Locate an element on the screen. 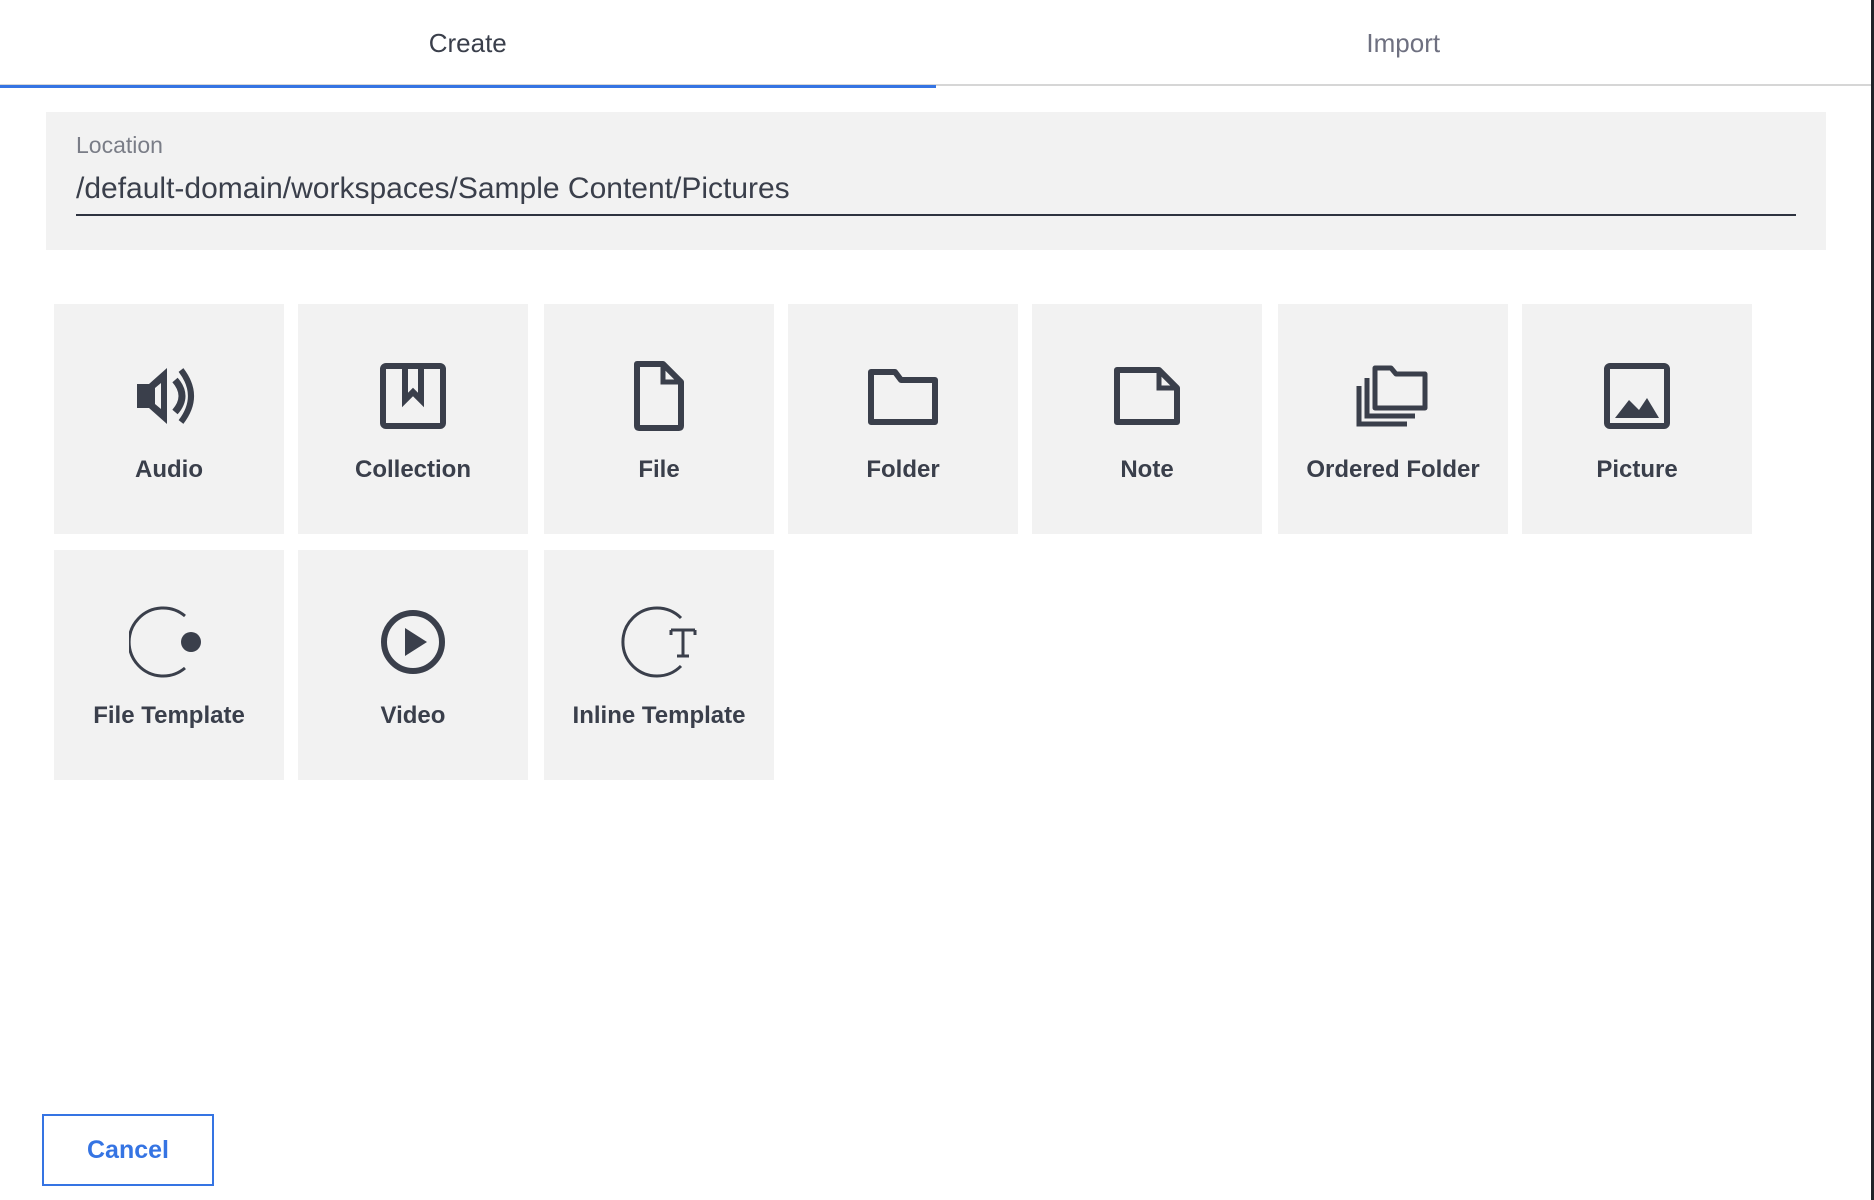 The width and height of the screenshot is (1874, 1200). file-template-icon is located at coordinates (169, 642).